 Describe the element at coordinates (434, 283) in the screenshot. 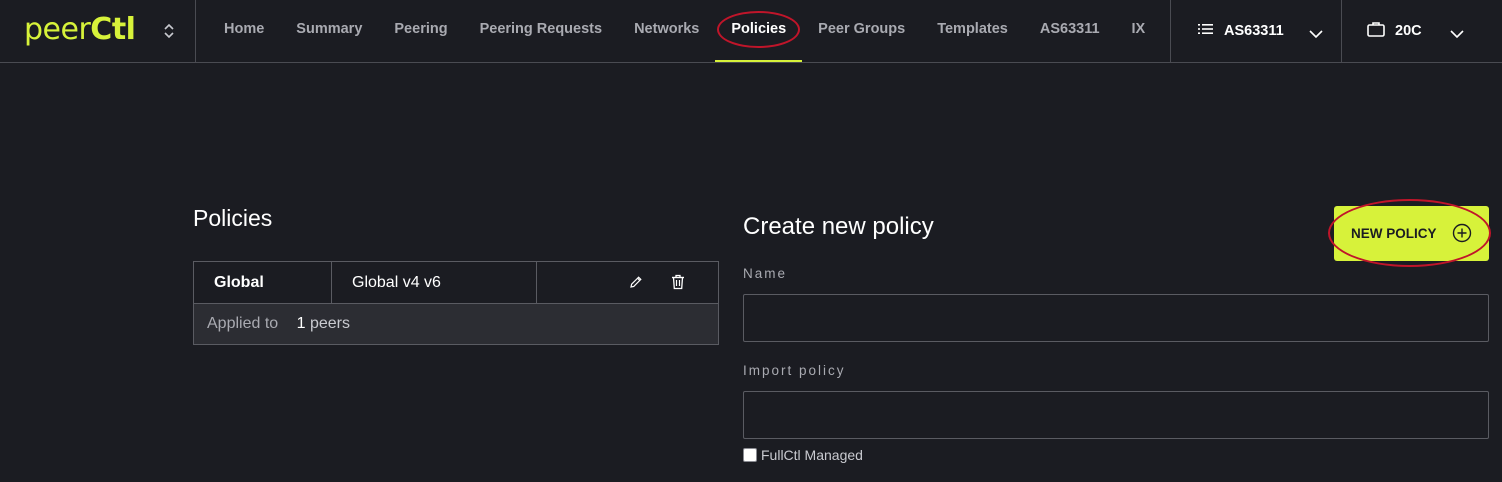

I see `policy-description: Global v4 v6` at that location.